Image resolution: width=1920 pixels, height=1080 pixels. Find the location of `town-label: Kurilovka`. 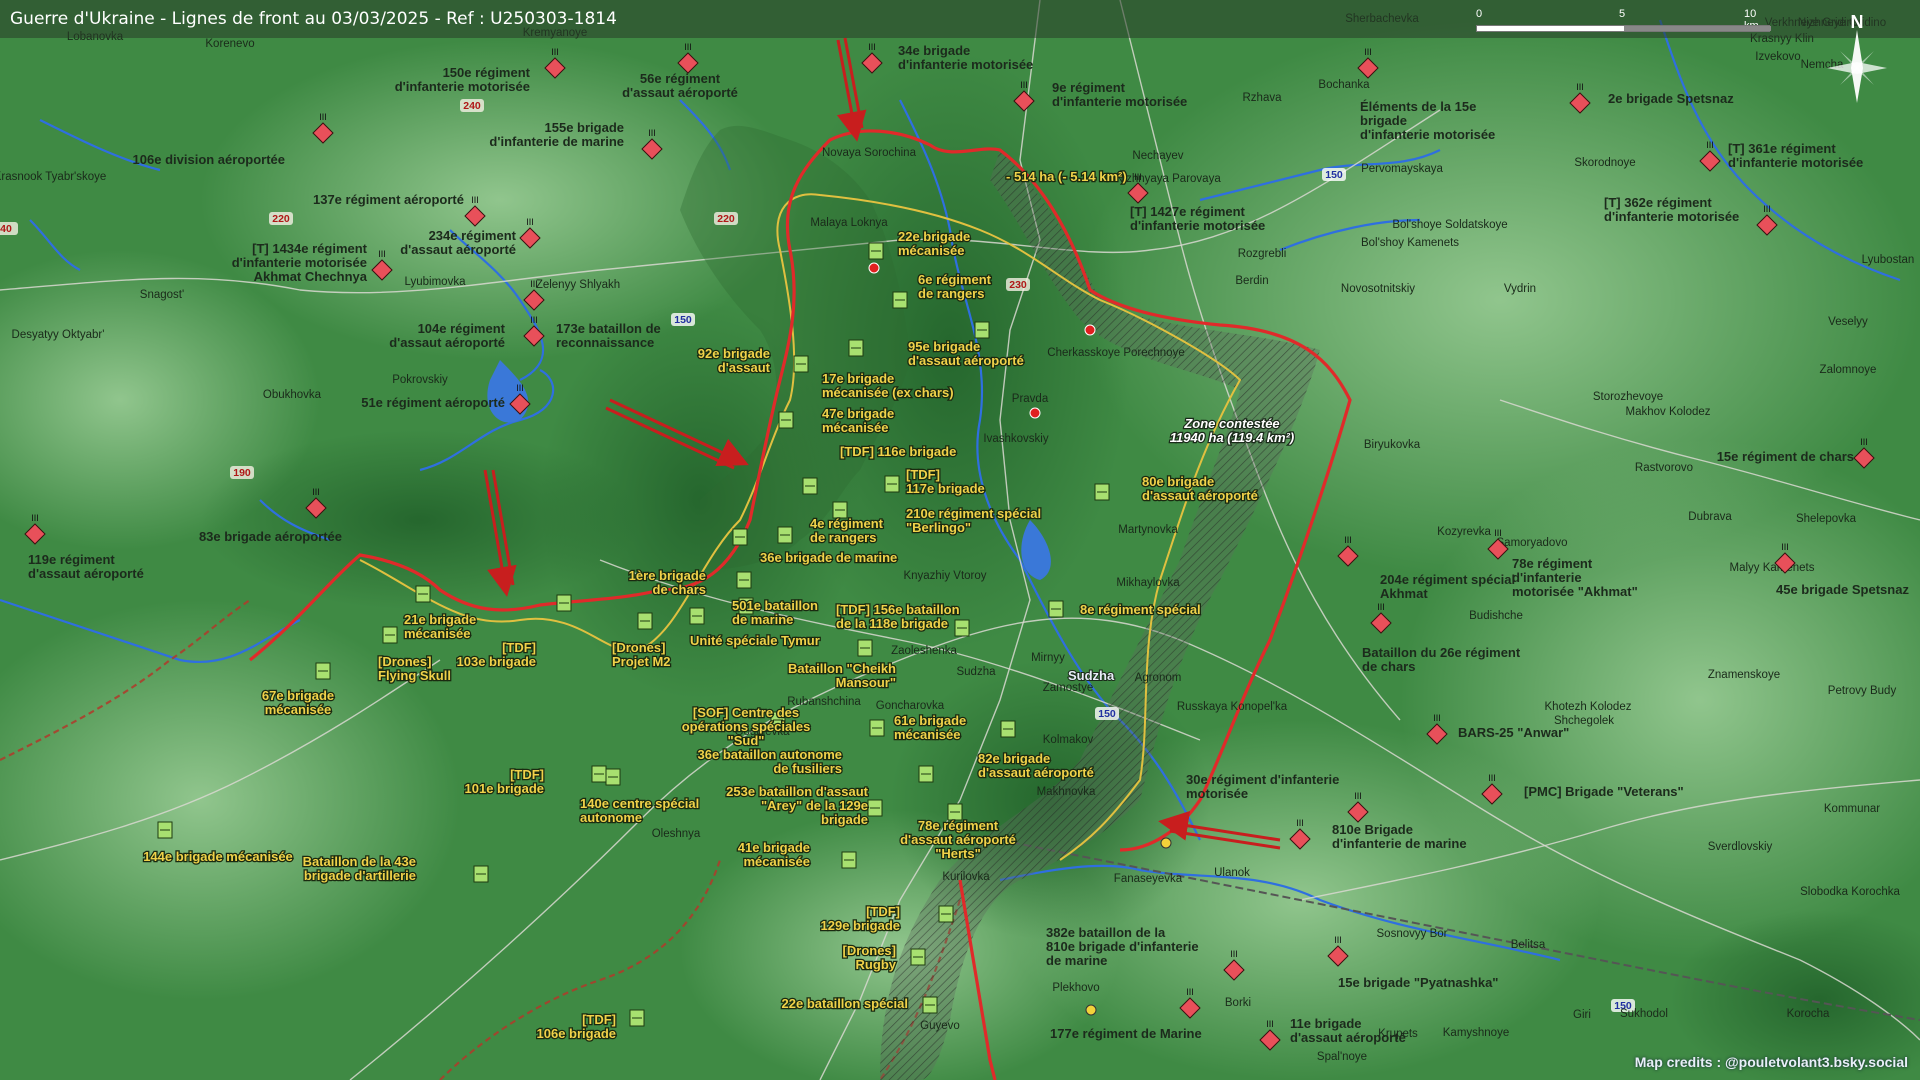

town-label: Kurilovka is located at coordinates (966, 877).